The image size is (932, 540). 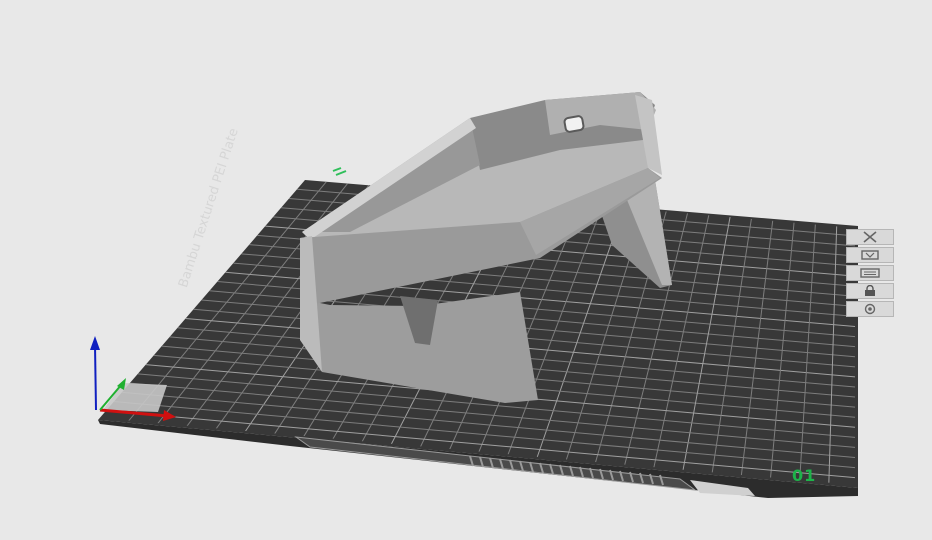 I want to click on z-axis-arrow-icon, so click(x=95, y=343).